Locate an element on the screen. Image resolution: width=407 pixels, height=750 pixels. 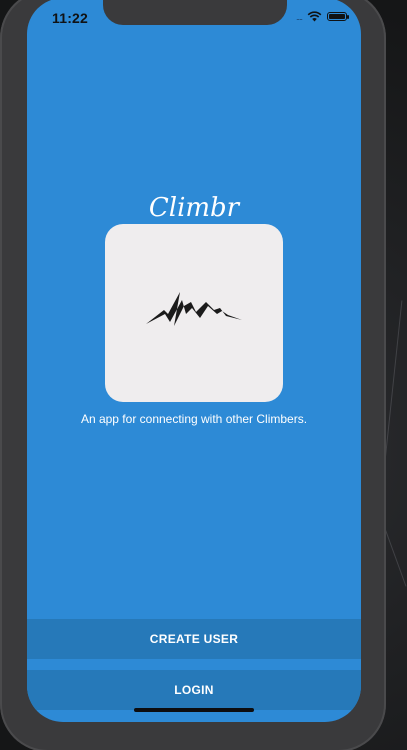
login-button: LOGIN is located at coordinates (194, 690).